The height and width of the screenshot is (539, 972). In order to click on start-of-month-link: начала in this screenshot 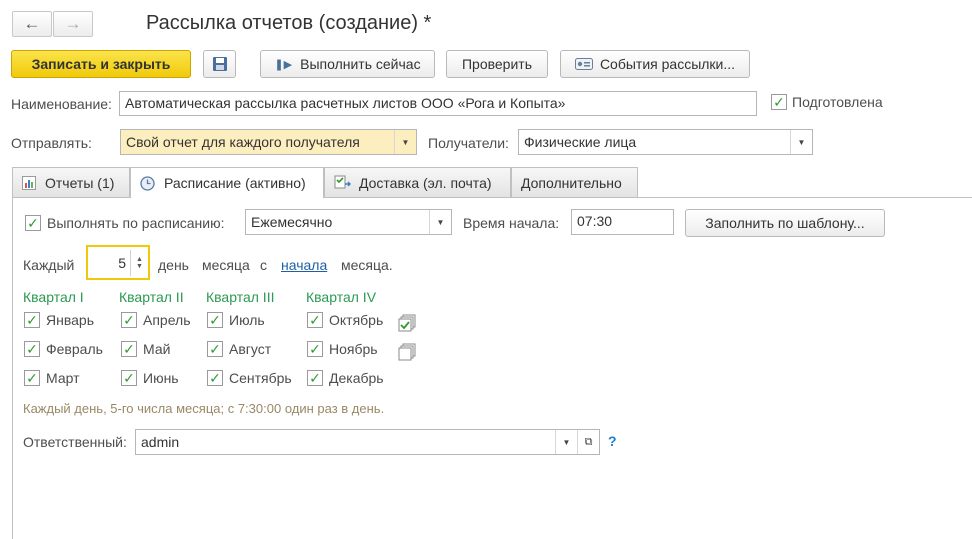, I will do `click(304, 265)`.